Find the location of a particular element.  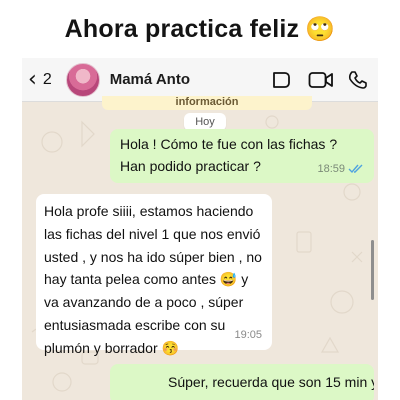

eye-roll-emoji-icon: 🙄 is located at coordinates (320, 29).